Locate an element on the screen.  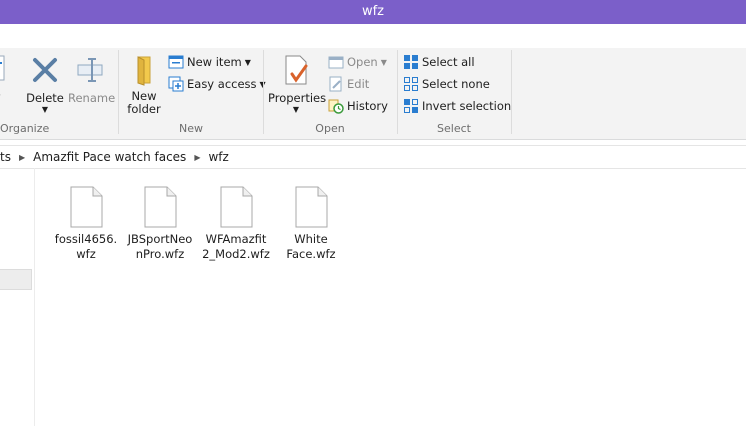
easy-access-button: Easy access ▼ is located at coordinates (217, 84).